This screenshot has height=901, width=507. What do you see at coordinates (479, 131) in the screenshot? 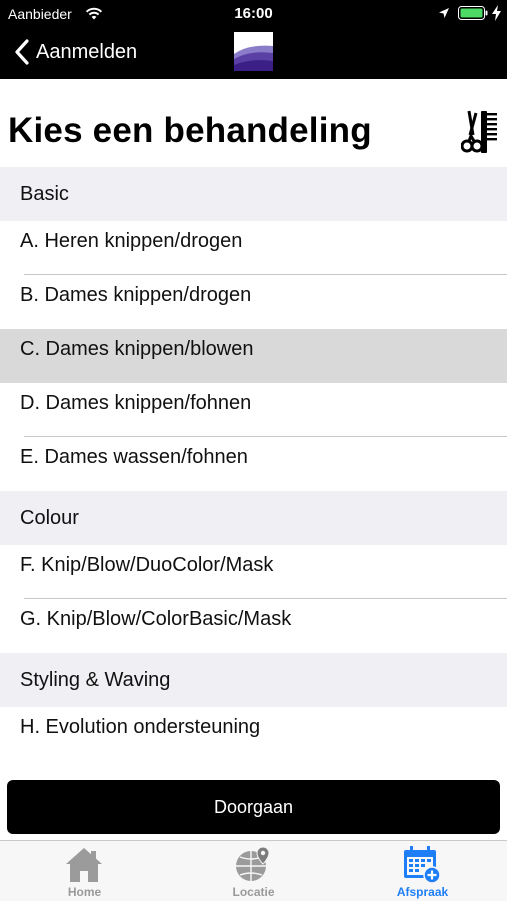
I see `comb-scissors-icon` at bounding box center [479, 131].